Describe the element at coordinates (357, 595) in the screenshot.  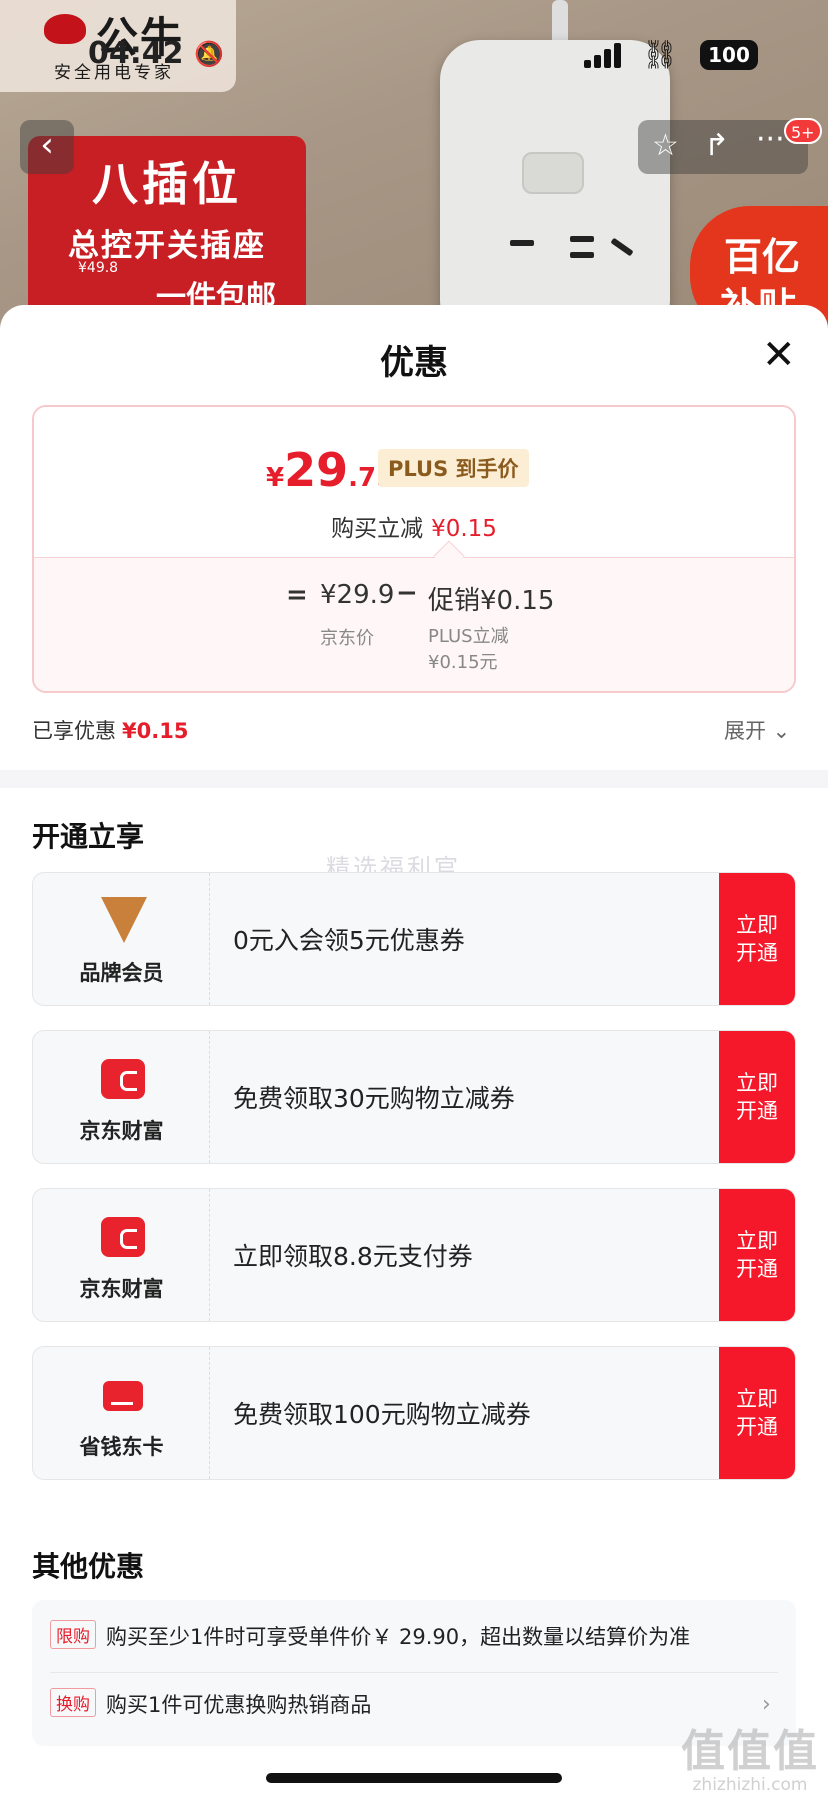
I see `base-price: ¥29.9` at that location.